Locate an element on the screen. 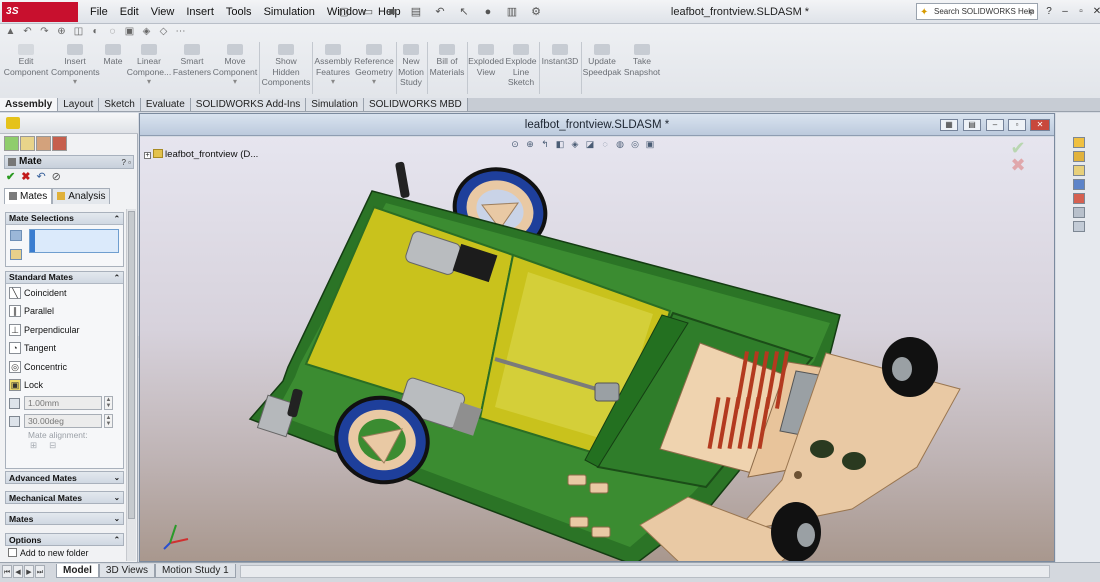 This screenshot has height=582, width=1100. update-speedpak-button: Update Speedpak is located at coordinates (602, 60).